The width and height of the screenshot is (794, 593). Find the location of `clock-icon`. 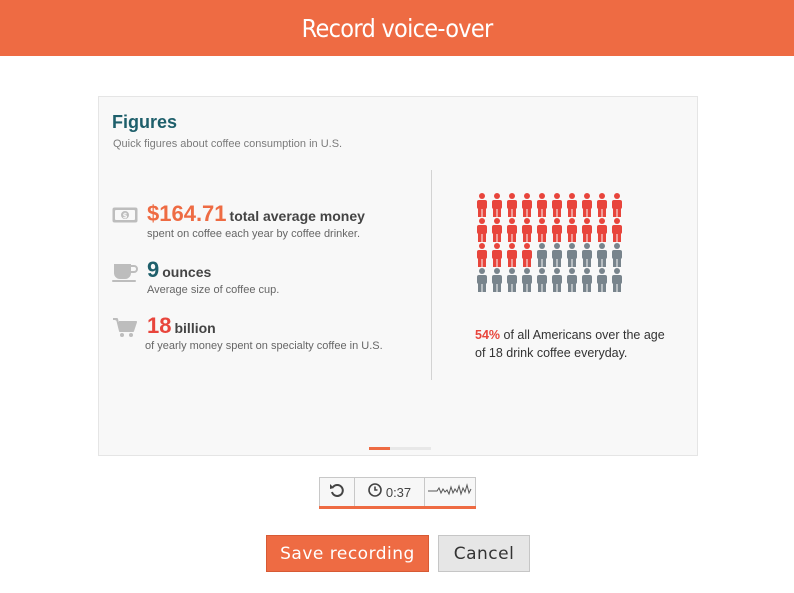

clock-icon is located at coordinates (375, 492).